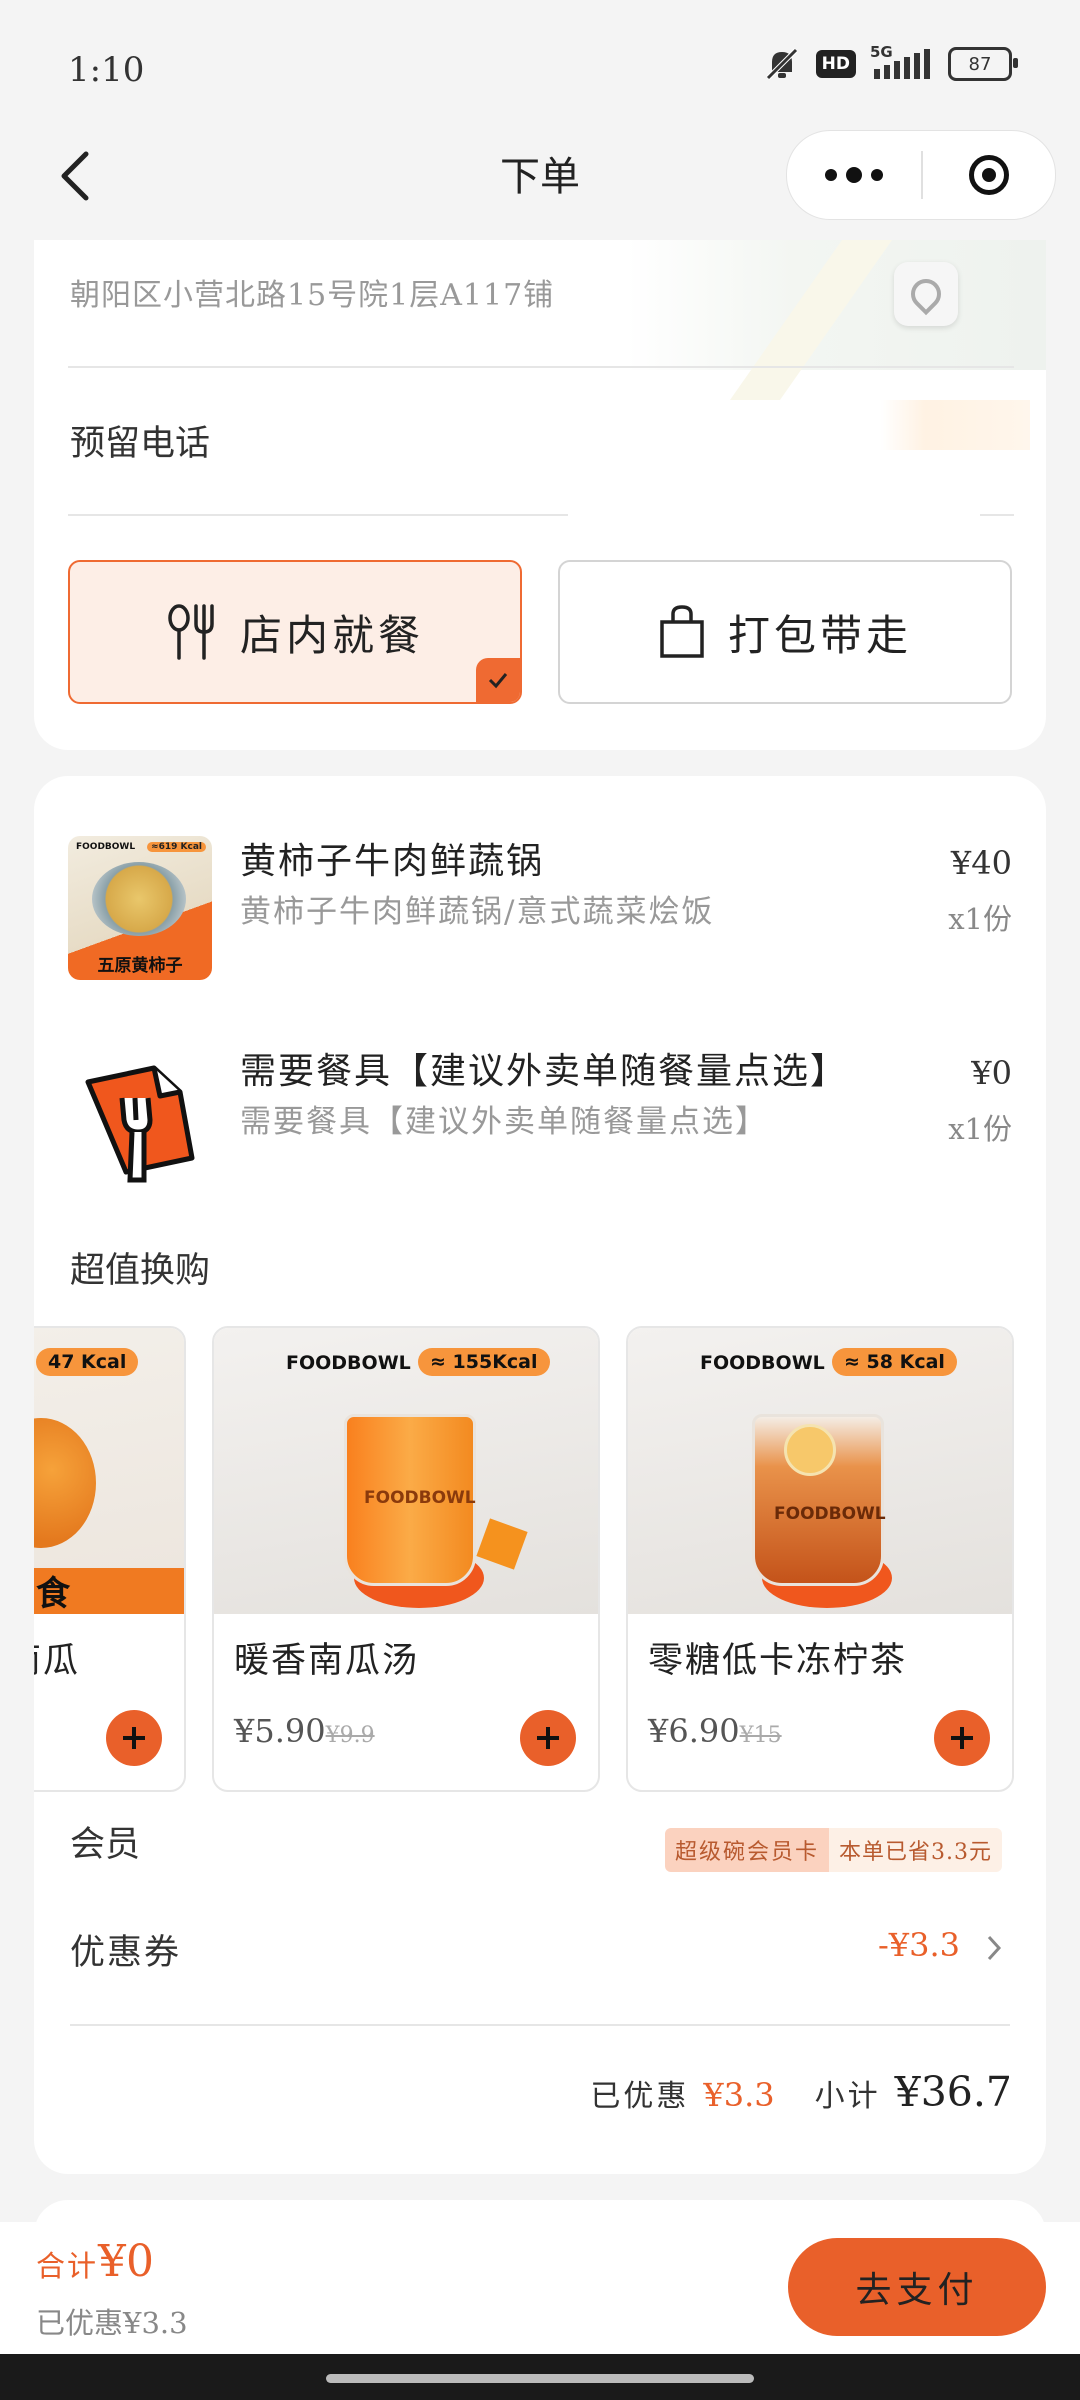 The width and height of the screenshot is (1080, 2400). Describe the element at coordinates (484, 1362) in the screenshot. I see `upsell-kcal: ≈ 155Kcal` at that location.